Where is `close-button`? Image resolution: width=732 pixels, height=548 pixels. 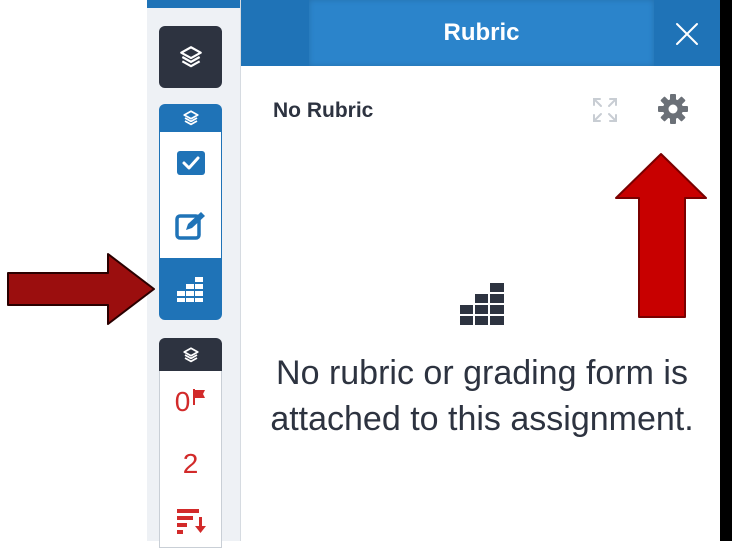 close-button is located at coordinates (687, 34).